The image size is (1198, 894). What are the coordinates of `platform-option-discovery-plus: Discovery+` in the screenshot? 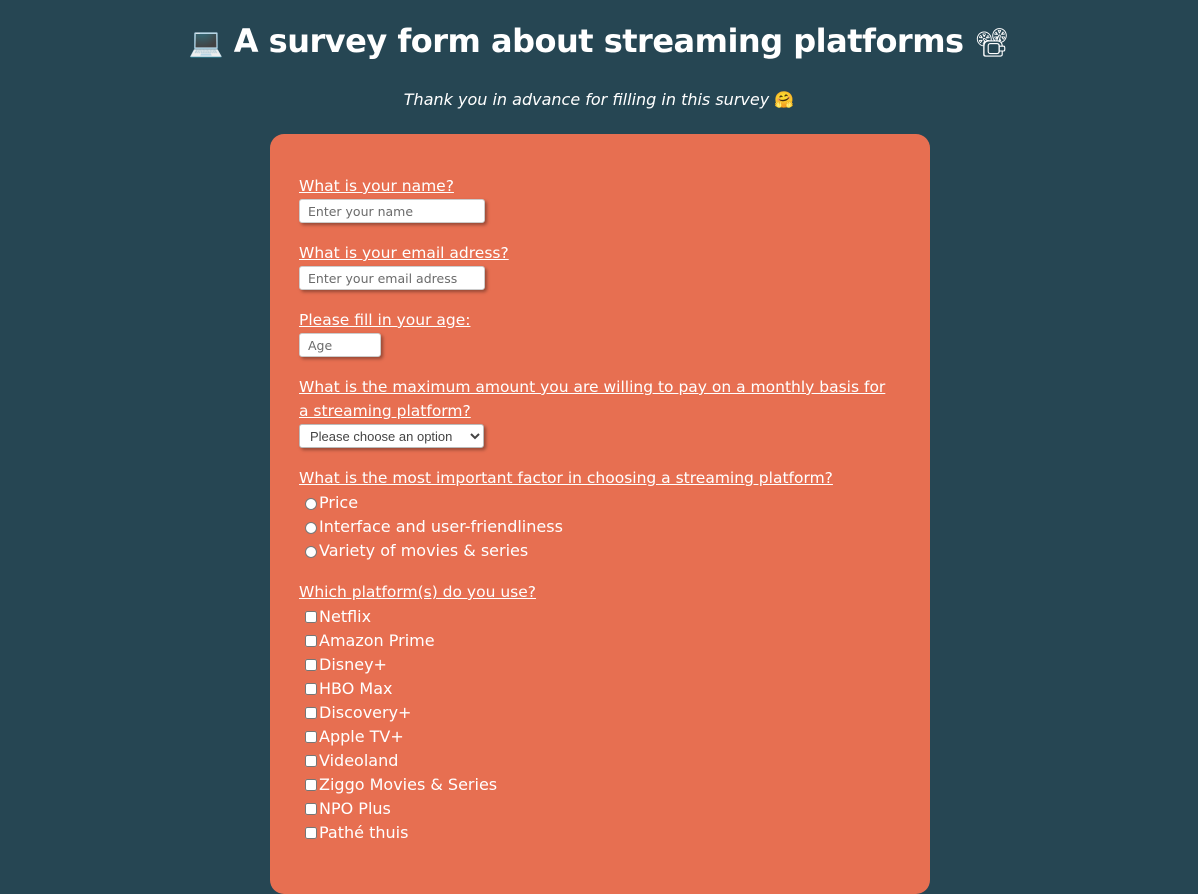 It's located at (600, 712).